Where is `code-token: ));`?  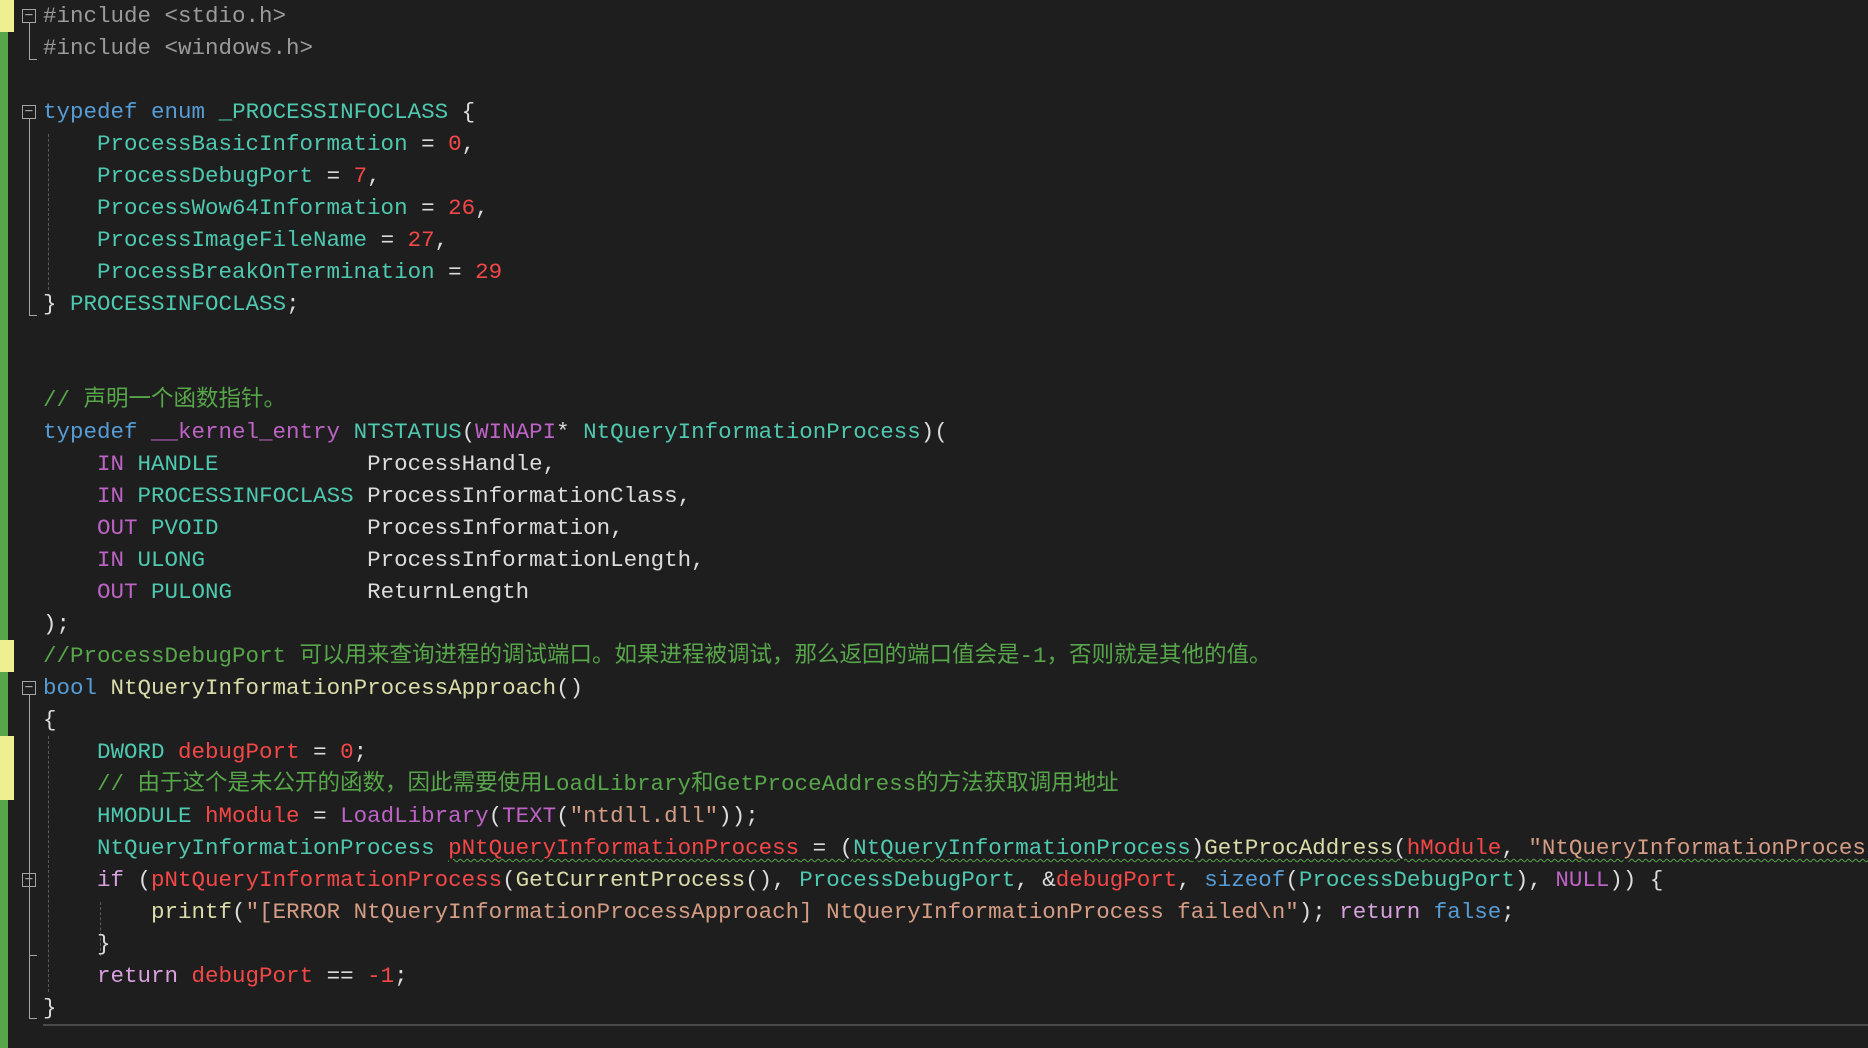 code-token: )); is located at coordinates (738, 816).